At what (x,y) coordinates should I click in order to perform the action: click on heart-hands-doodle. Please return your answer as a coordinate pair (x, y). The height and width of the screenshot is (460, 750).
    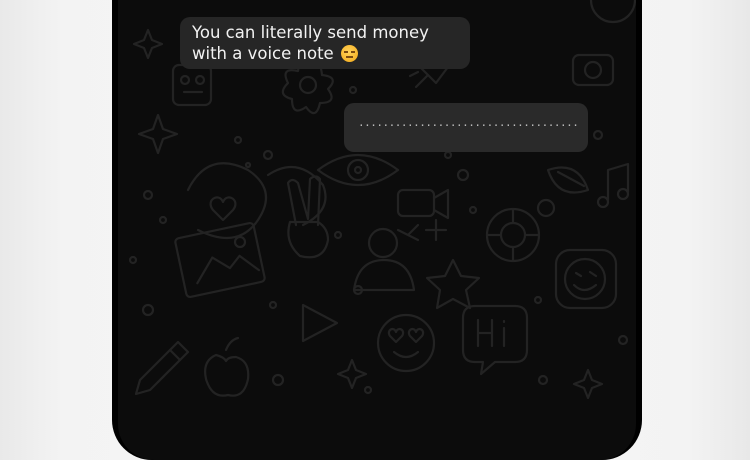
    Looking at the image, I should click on (256, 201).